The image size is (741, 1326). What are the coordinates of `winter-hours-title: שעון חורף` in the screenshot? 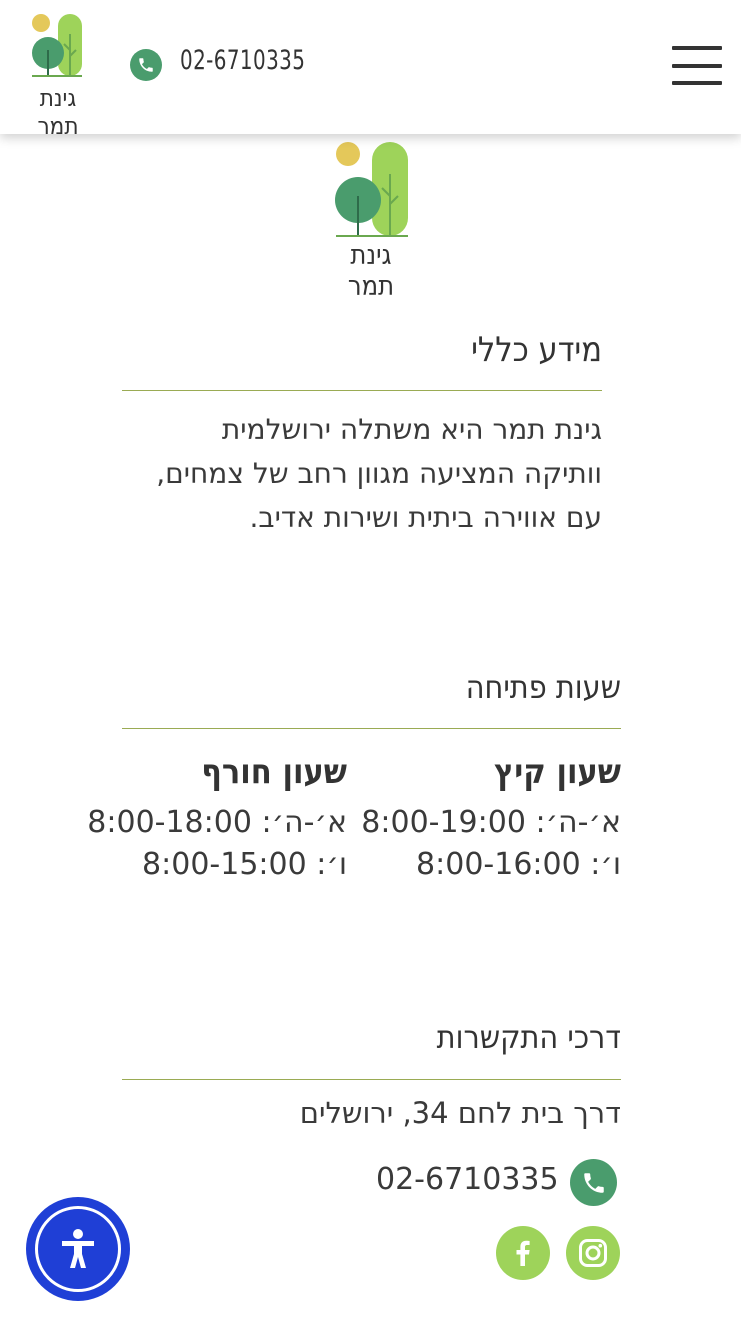 It's located at (274, 772).